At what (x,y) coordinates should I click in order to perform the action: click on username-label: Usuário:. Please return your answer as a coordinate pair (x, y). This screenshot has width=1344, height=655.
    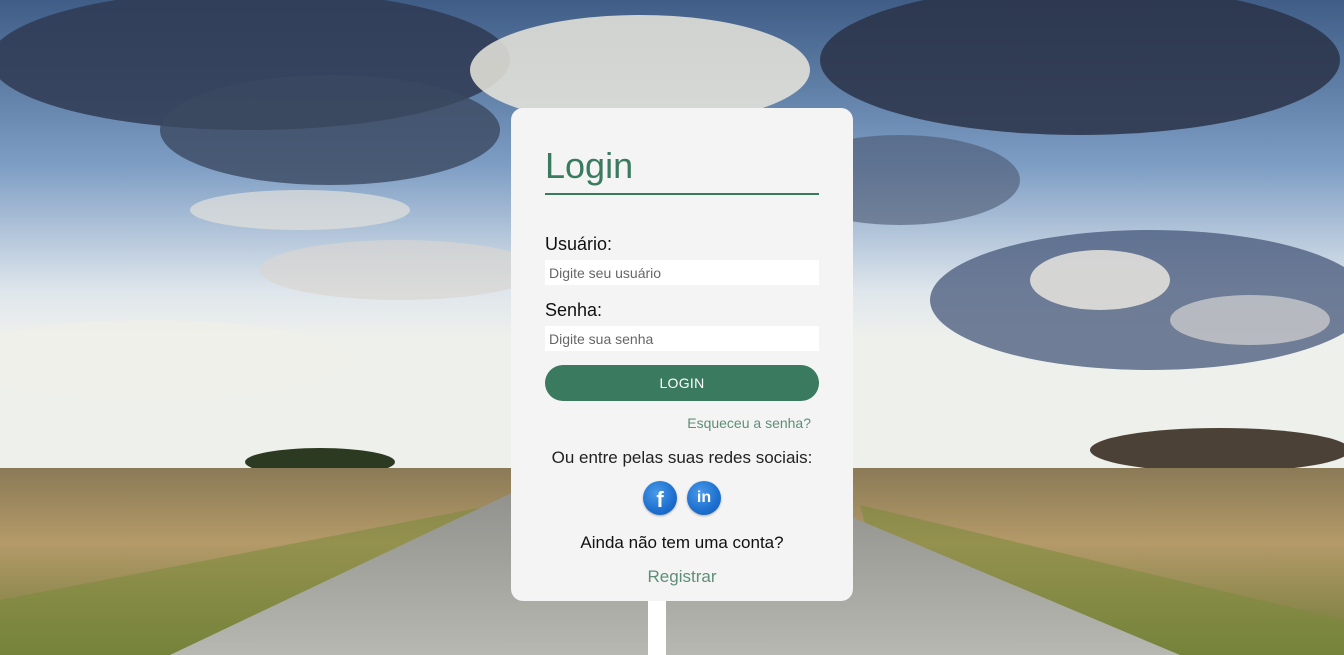
    Looking at the image, I should click on (579, 244).